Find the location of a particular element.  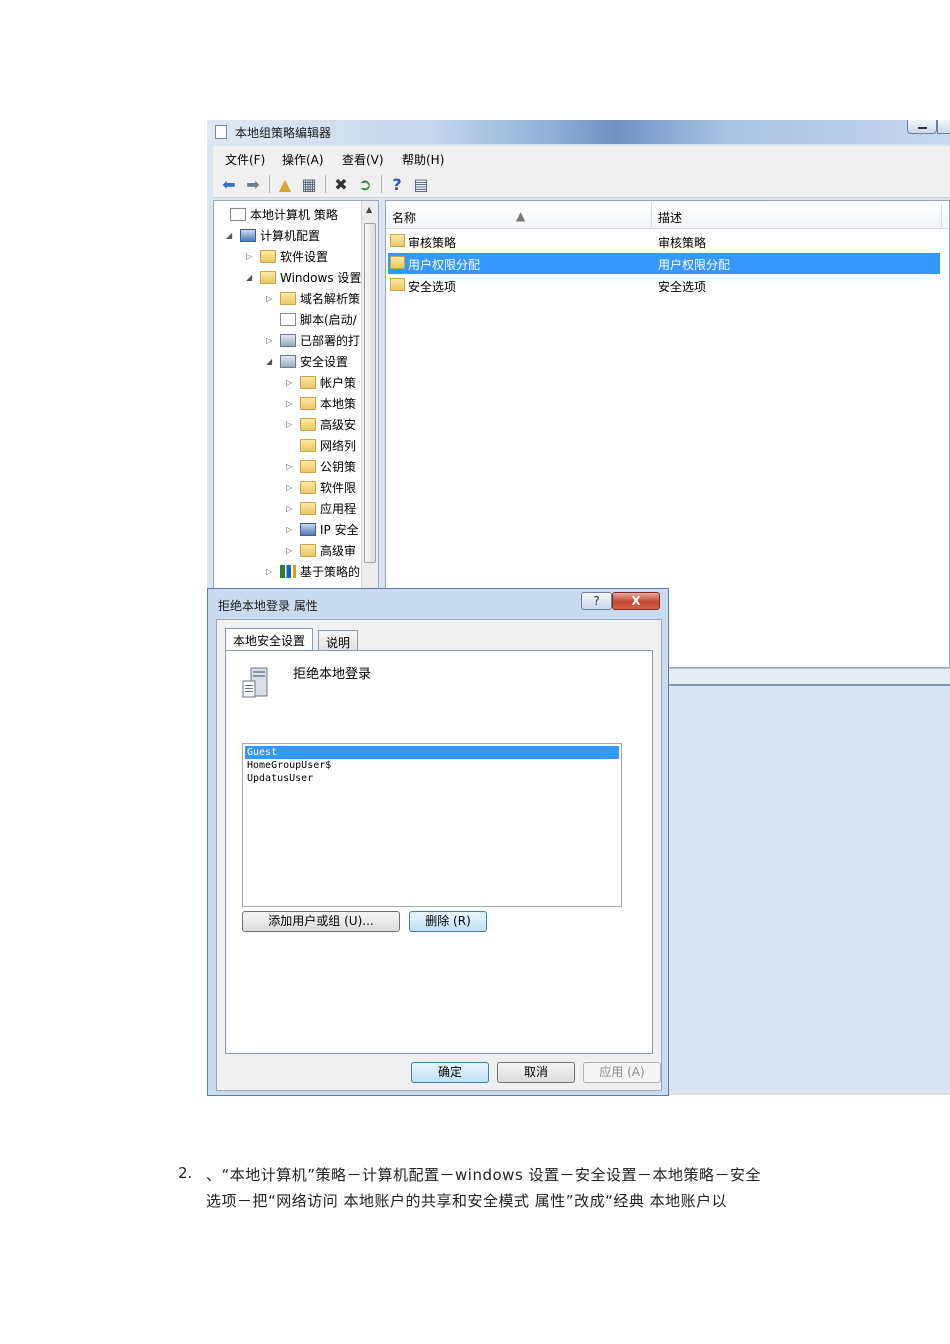

security-icon is located at coordinates (288, 361).